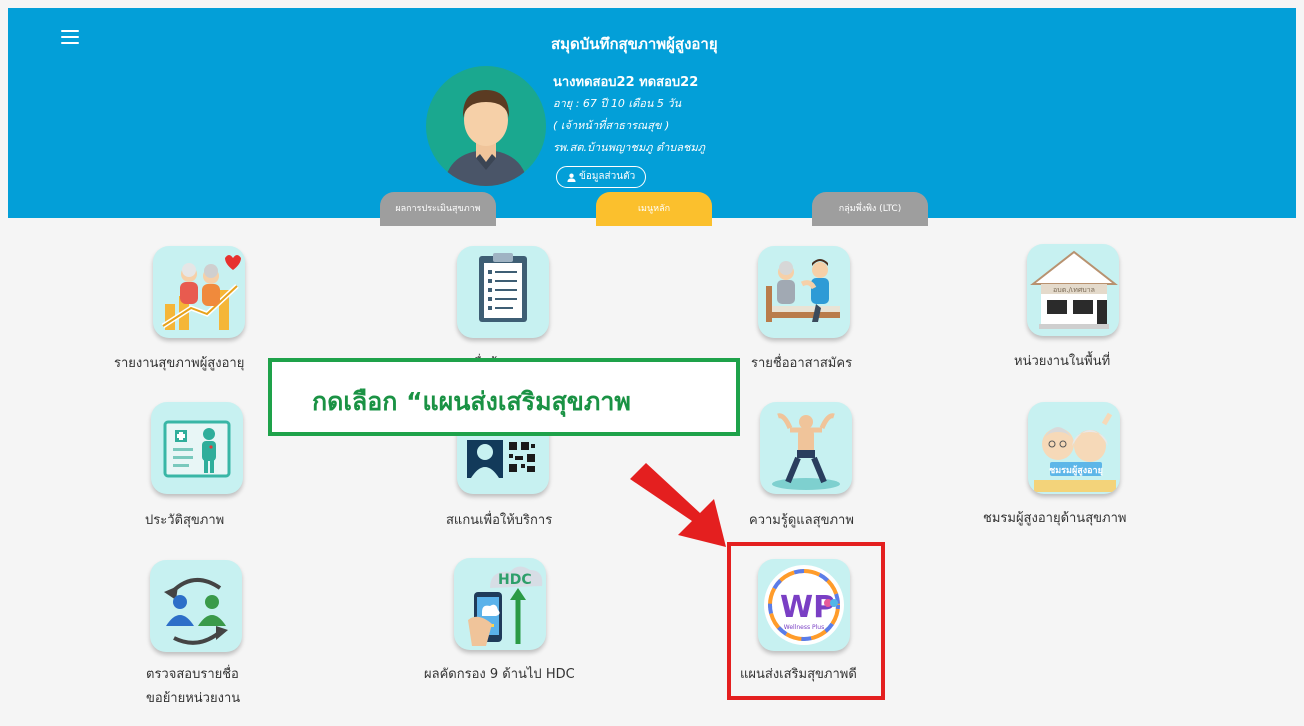 This screenshot has height=726, width=1304. I want to click on instruction-callout: กดเลือก “แผนส่งเสริมสุขภาพ, so click(504, 397).